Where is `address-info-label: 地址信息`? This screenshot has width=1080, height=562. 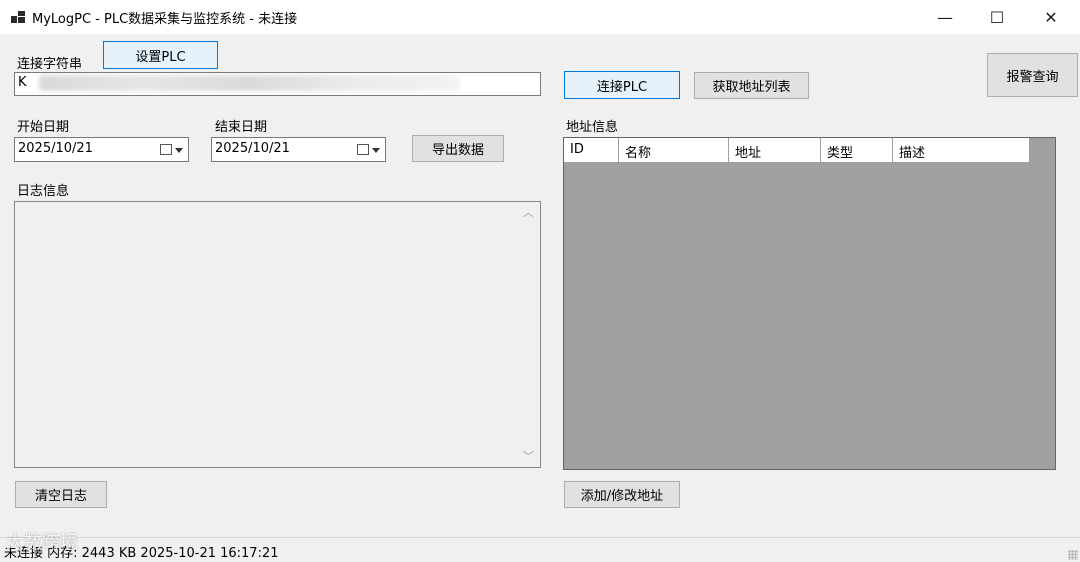
address-info-label: 地址信息 is located at coordinates (592, 127).